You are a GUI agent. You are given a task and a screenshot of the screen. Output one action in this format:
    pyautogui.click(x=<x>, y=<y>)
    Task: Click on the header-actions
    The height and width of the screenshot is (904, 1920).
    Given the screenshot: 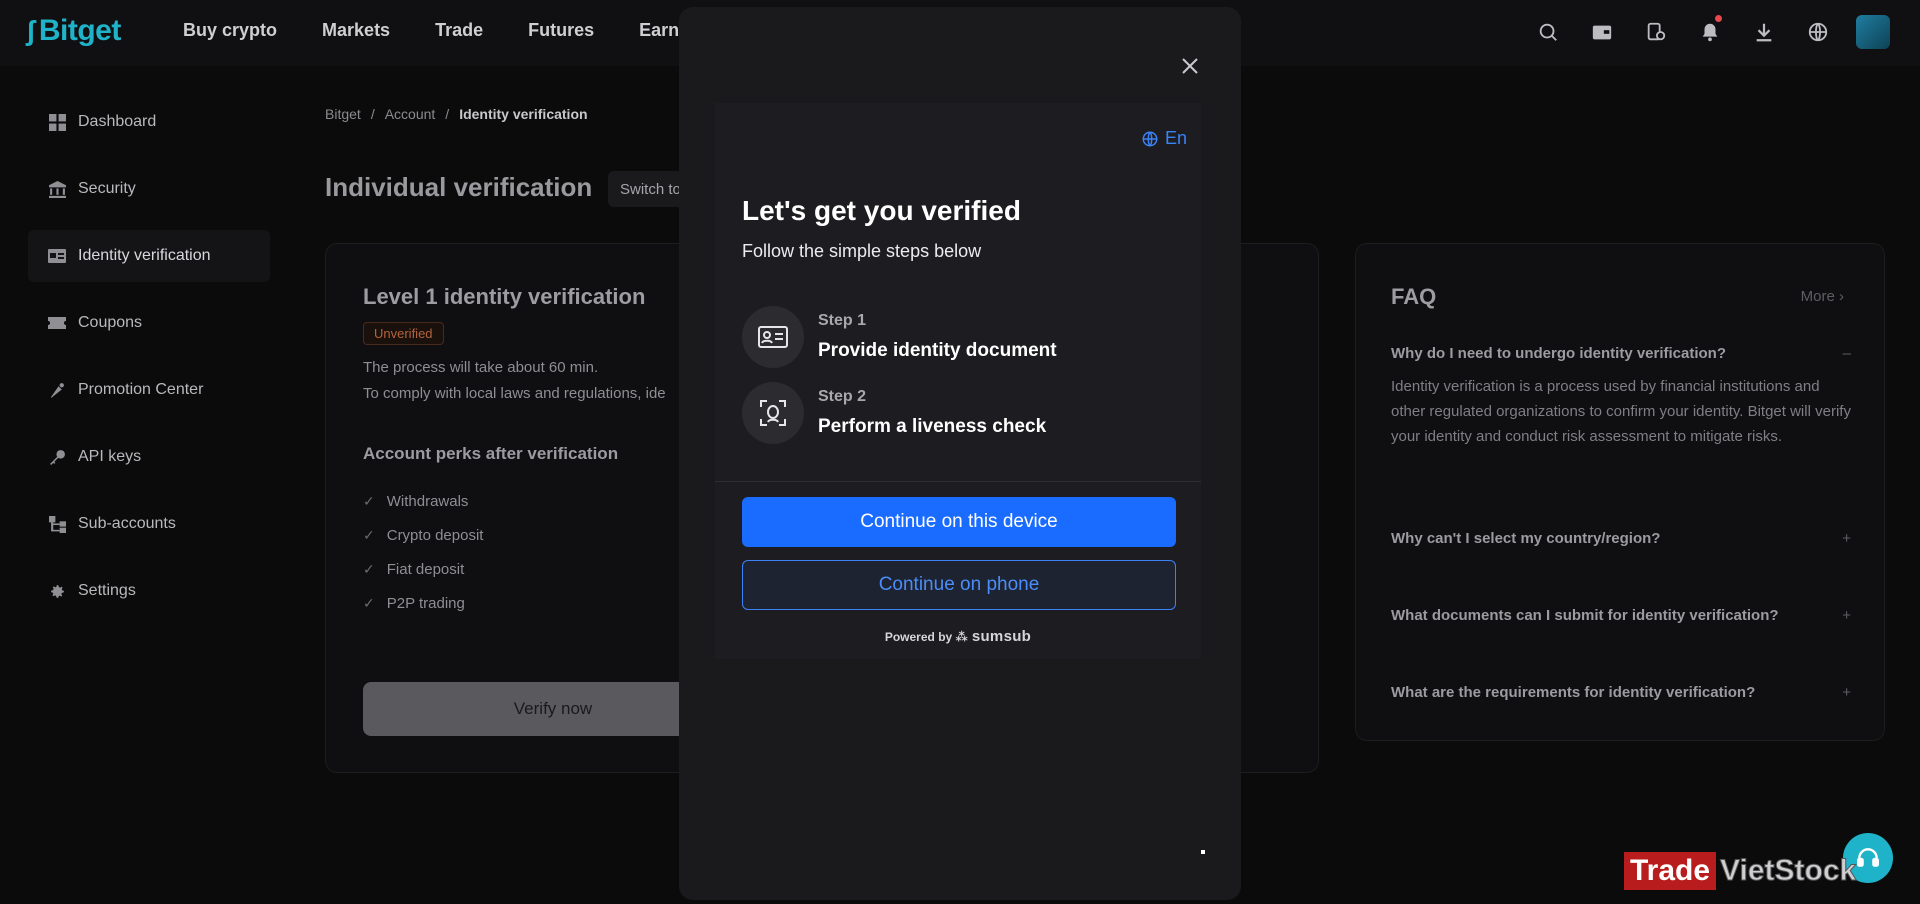 What is the action you would take?
    pyautogui.click(x=1711, y=32)
    